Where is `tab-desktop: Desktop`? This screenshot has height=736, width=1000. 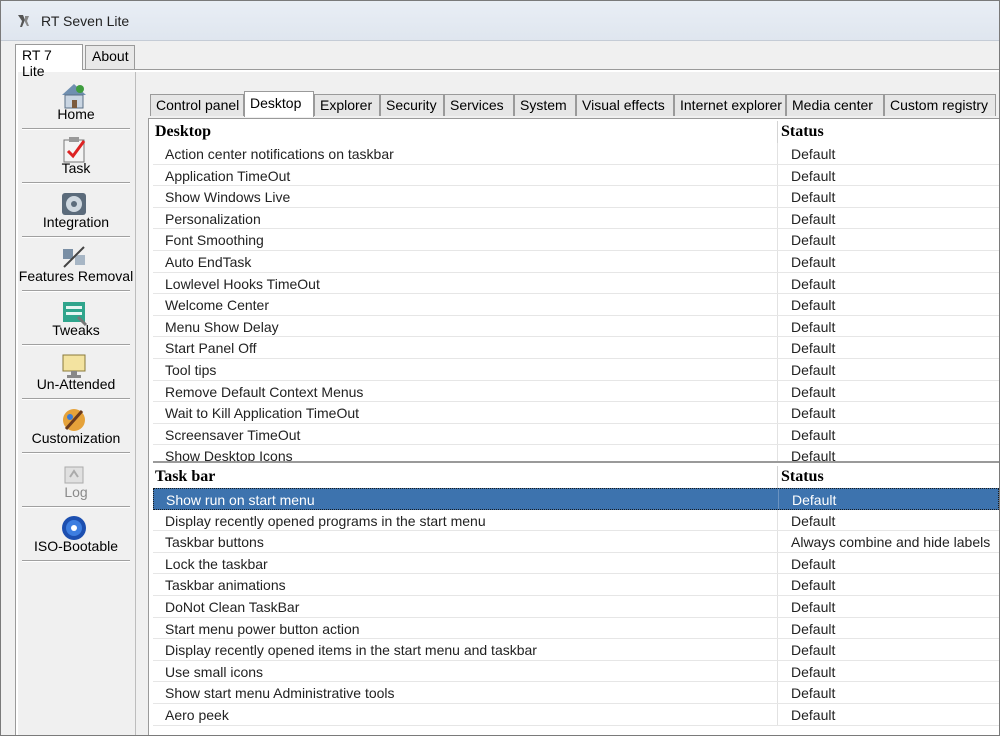 tab-desktop: Desktop is located at coordinates (279, 104).